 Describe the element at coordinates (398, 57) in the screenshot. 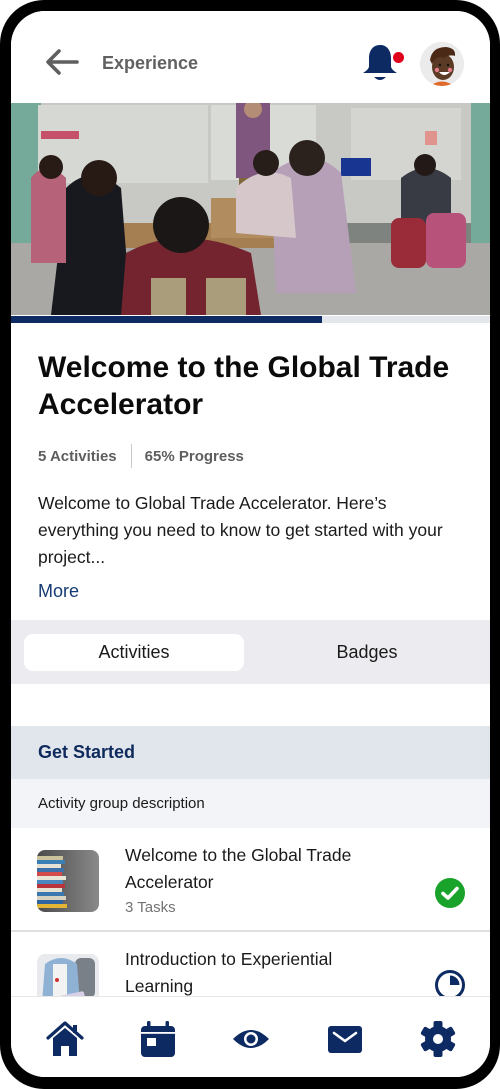

I see `notification-badge` at that location.